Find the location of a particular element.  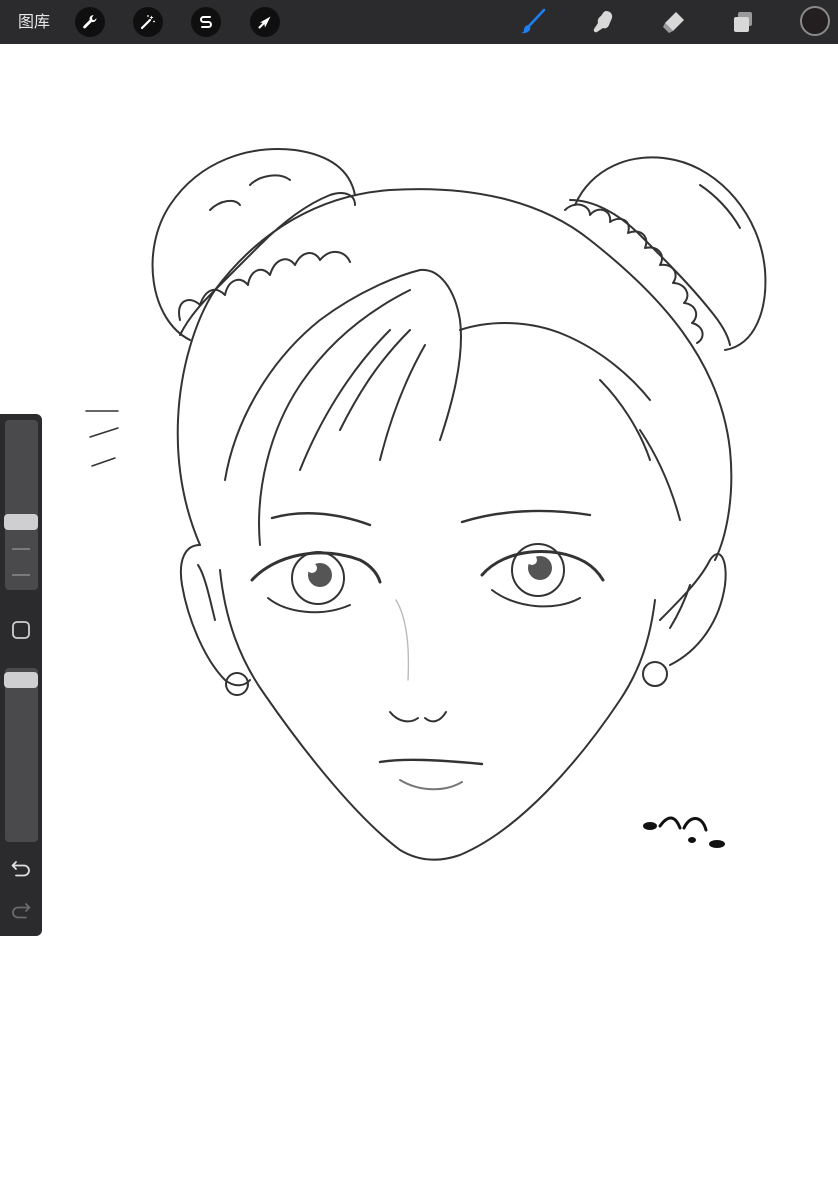

brush-size-thumb is located at coordinates (21, 522).